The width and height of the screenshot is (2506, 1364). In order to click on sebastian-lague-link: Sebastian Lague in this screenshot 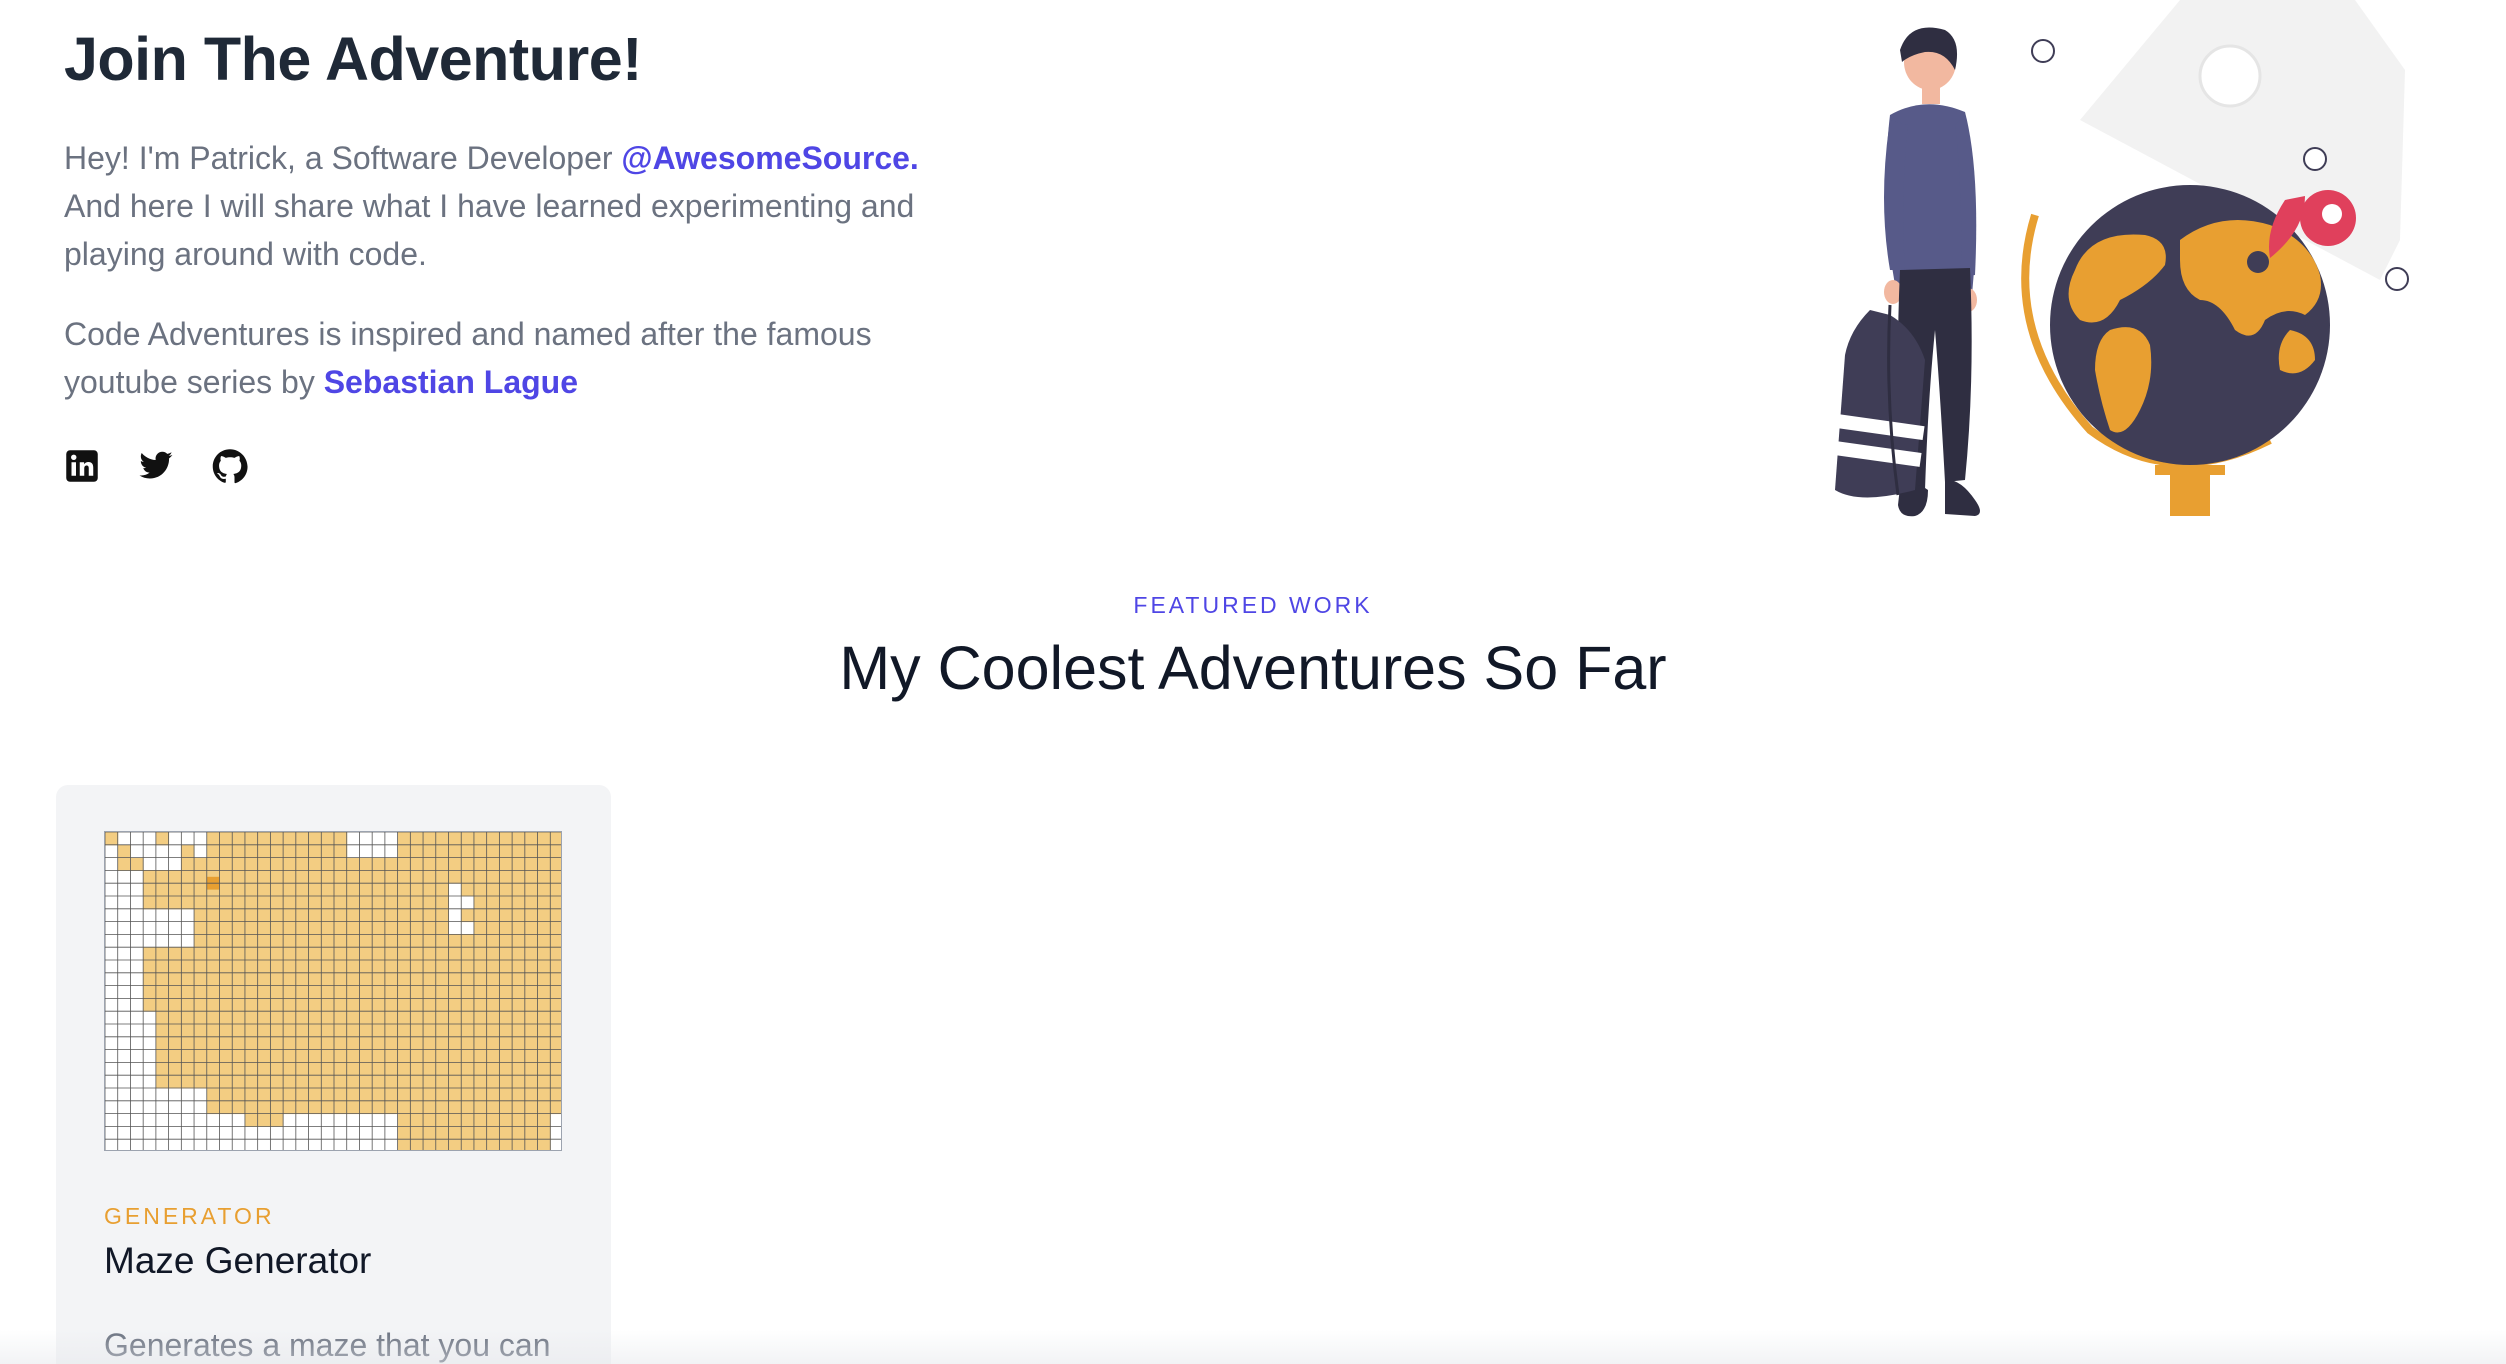, I will do `click(451, 382)`.